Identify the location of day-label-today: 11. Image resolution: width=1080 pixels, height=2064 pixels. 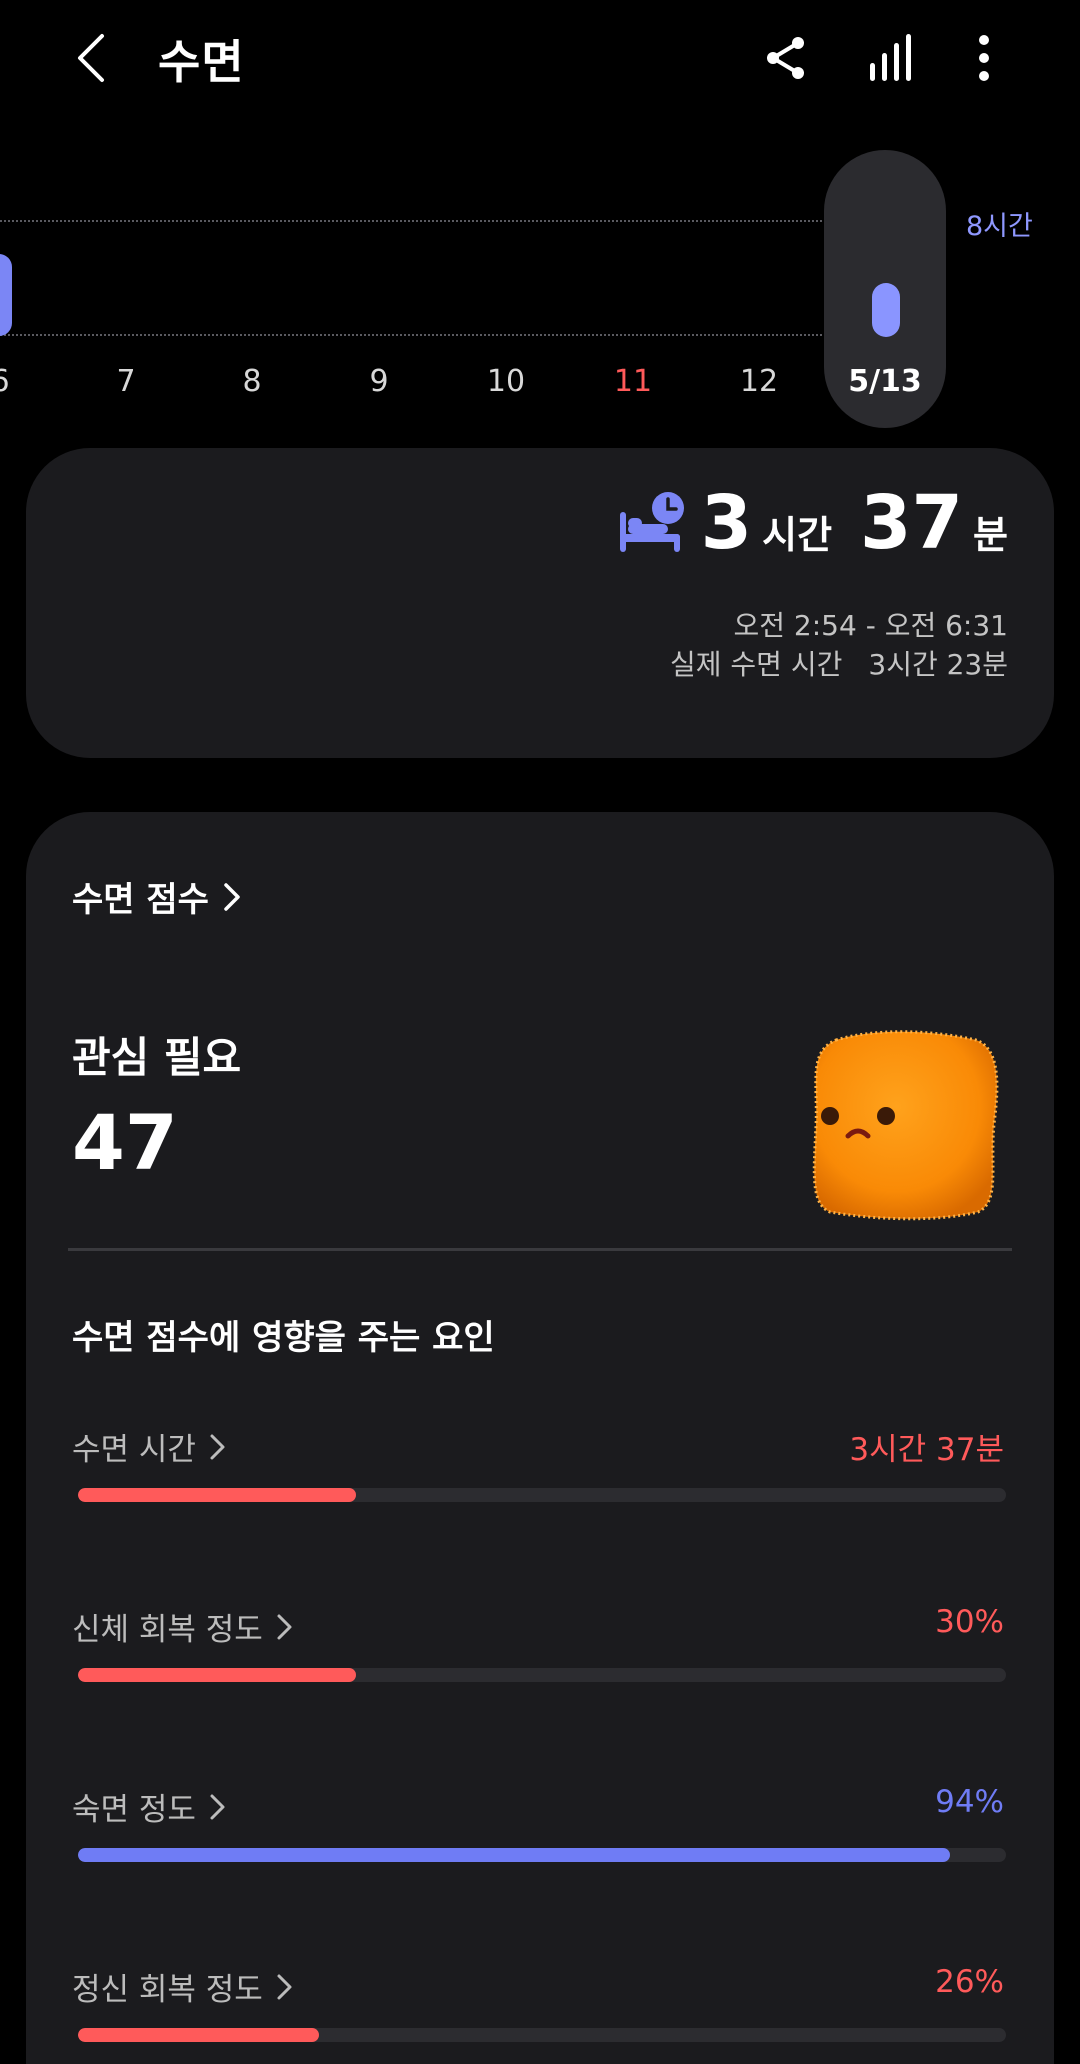
(633, 381).